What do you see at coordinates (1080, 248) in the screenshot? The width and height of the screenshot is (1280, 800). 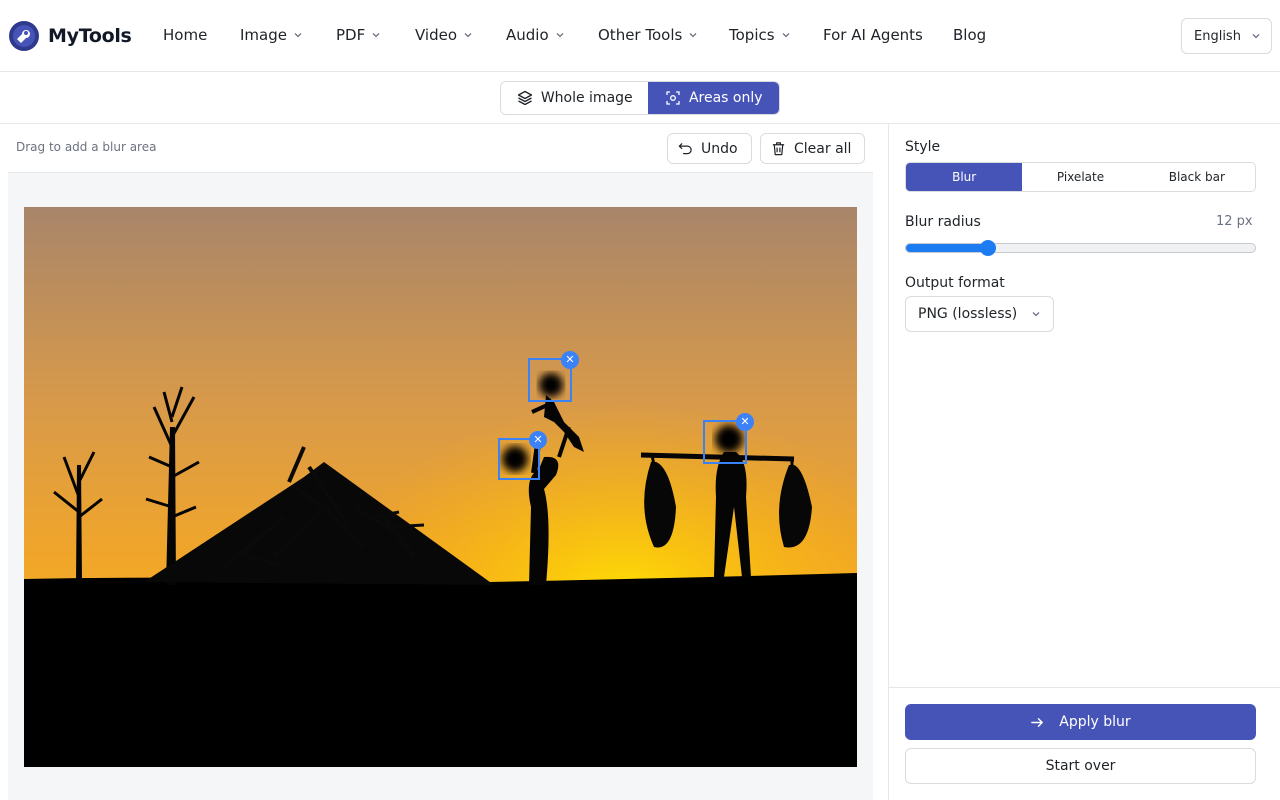 I see `blur-radius-slider` at bounding box center [1080, 248].